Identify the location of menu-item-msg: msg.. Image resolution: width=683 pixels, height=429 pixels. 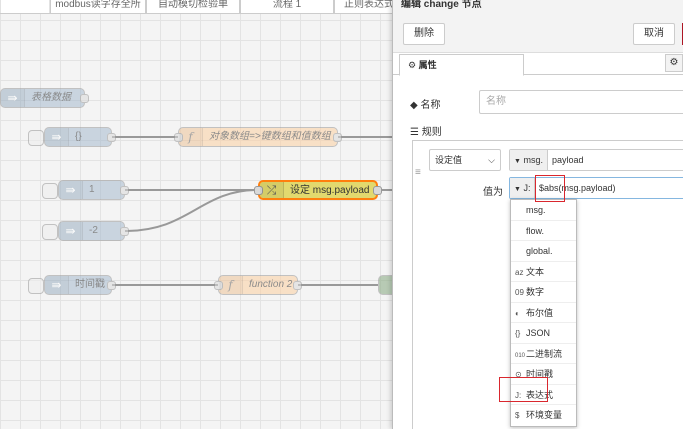
(543, 210).